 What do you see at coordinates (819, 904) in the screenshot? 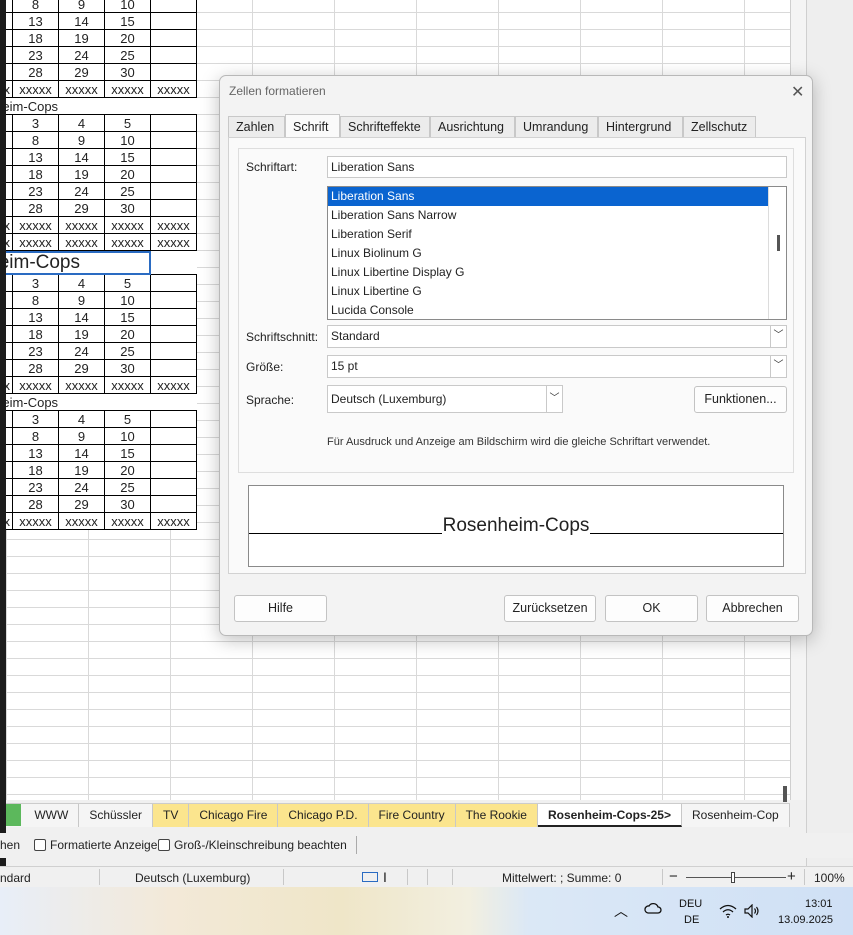
I see `clock-time: 13:01` at bounding box center [819, 904].